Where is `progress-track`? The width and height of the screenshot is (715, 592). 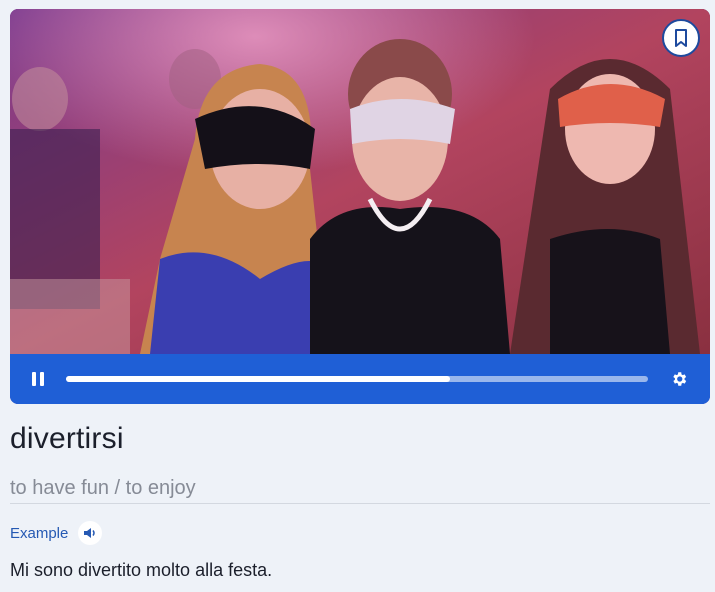
progress-track is located at coordinates (357, 379).